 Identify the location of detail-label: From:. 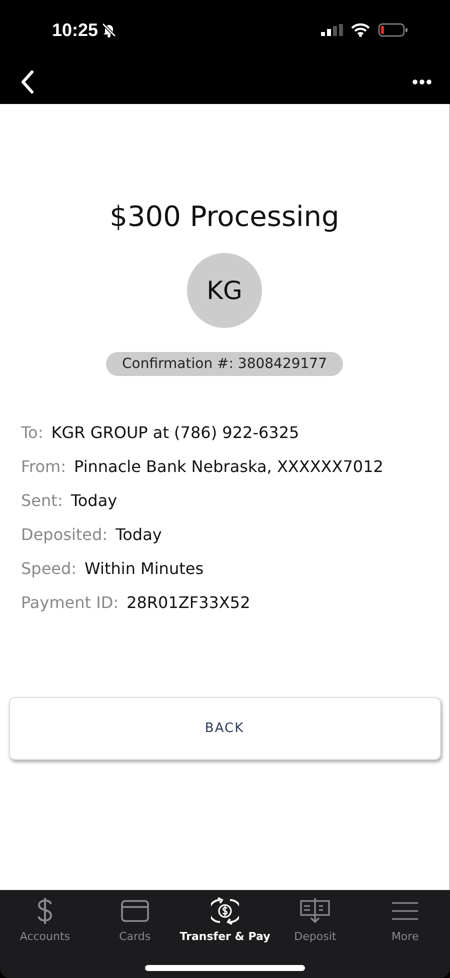
(43, 466).